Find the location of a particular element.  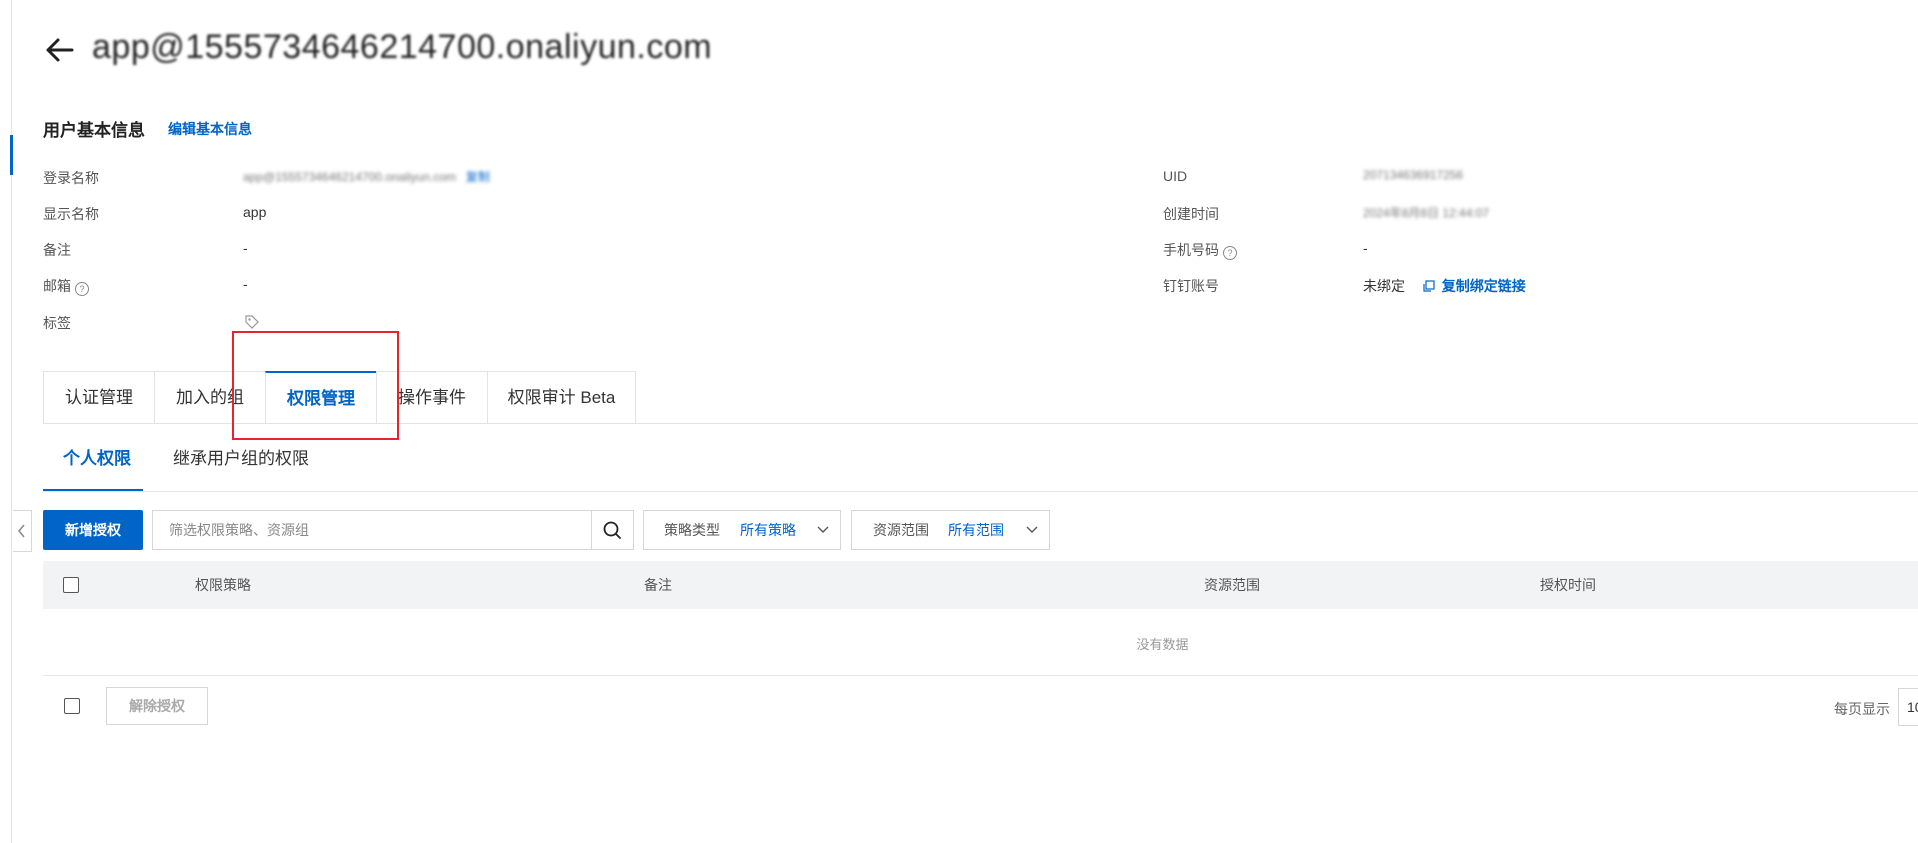

email-label-text: 邮箱 is located at coordinates (57, 286).